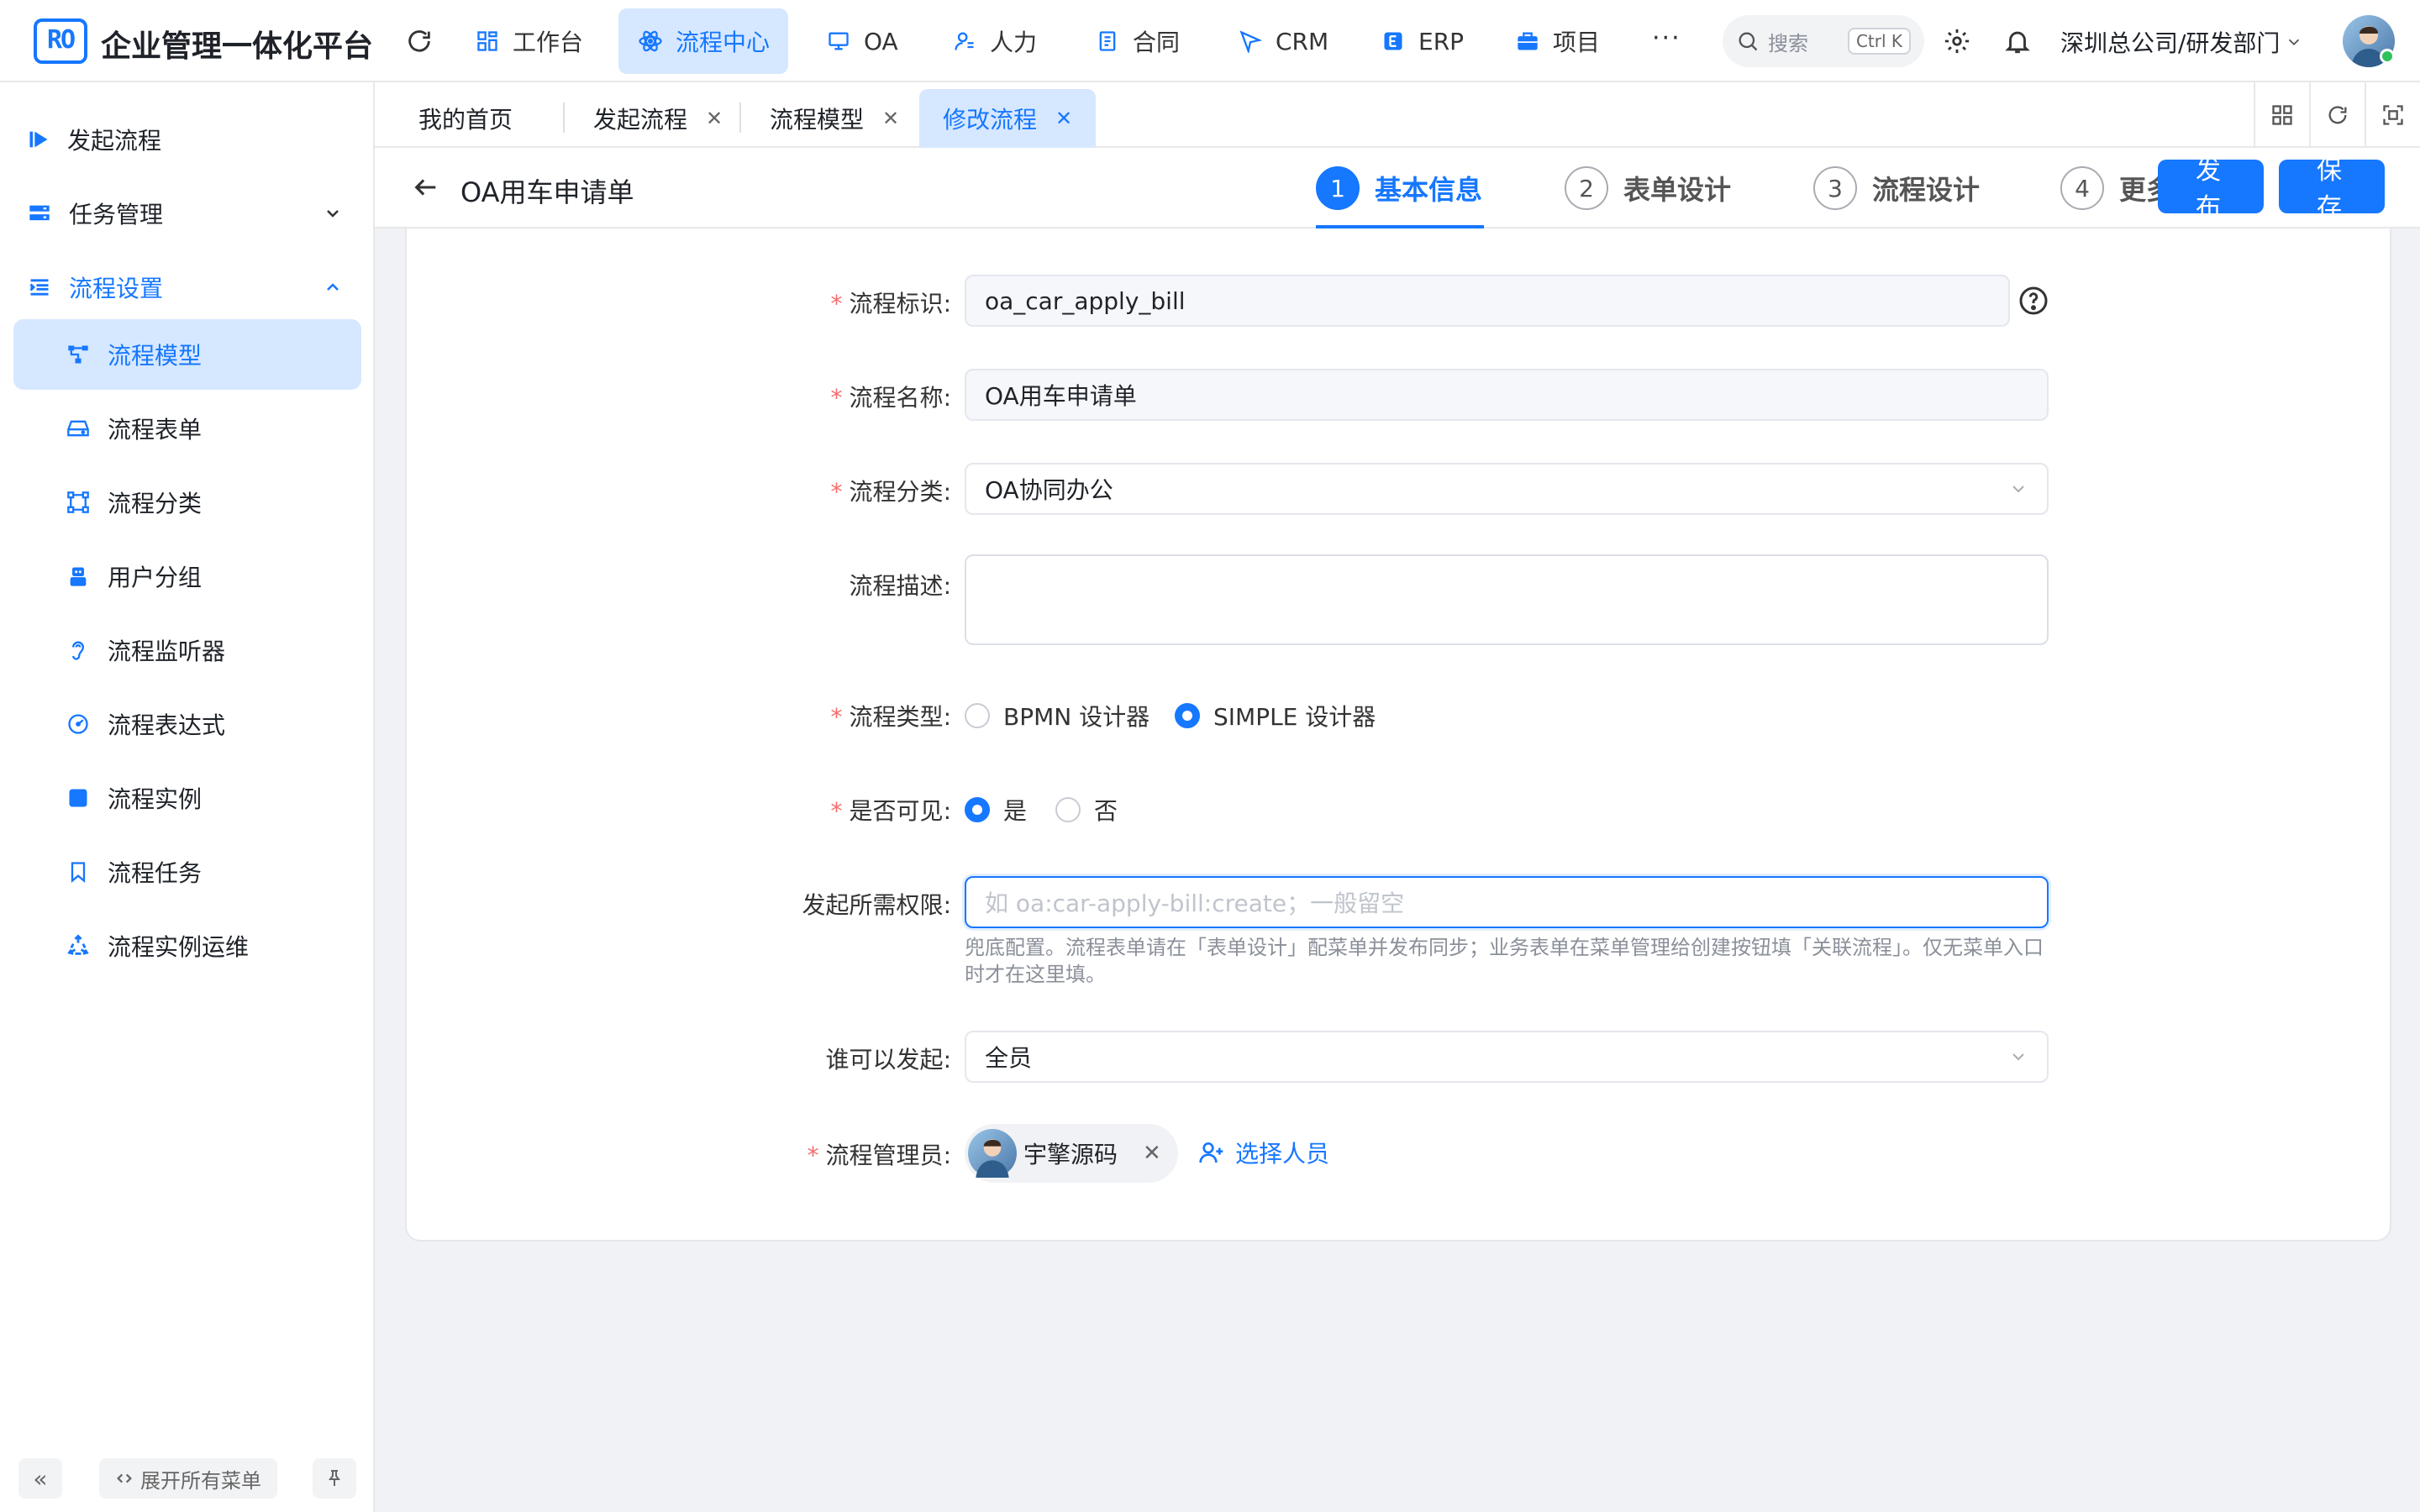 This screenshot has height=1512, width=2420. What do you see at coordinates (862, 41) in the screenshot?
I see `topnav-oa: OA` at bounding box center [862, 41].